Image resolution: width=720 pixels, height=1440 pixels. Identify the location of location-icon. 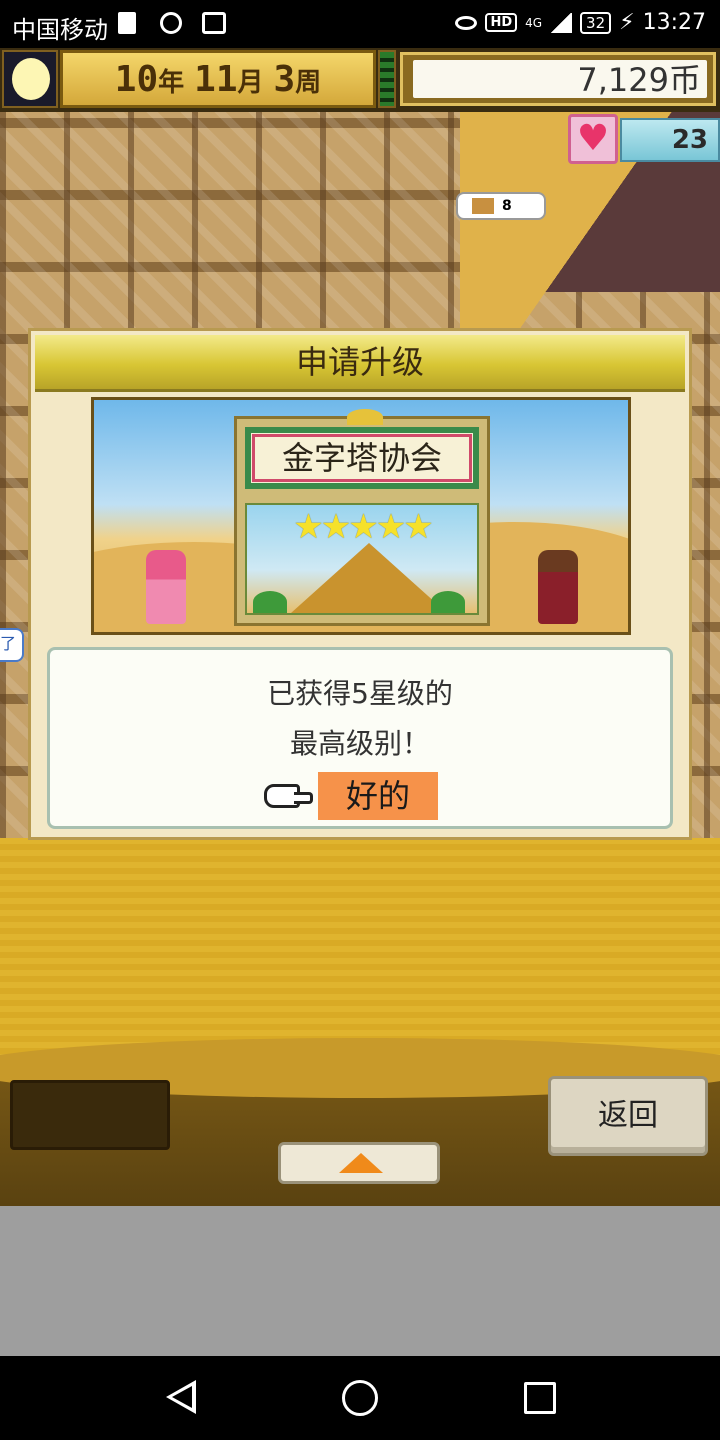
(171, 23).